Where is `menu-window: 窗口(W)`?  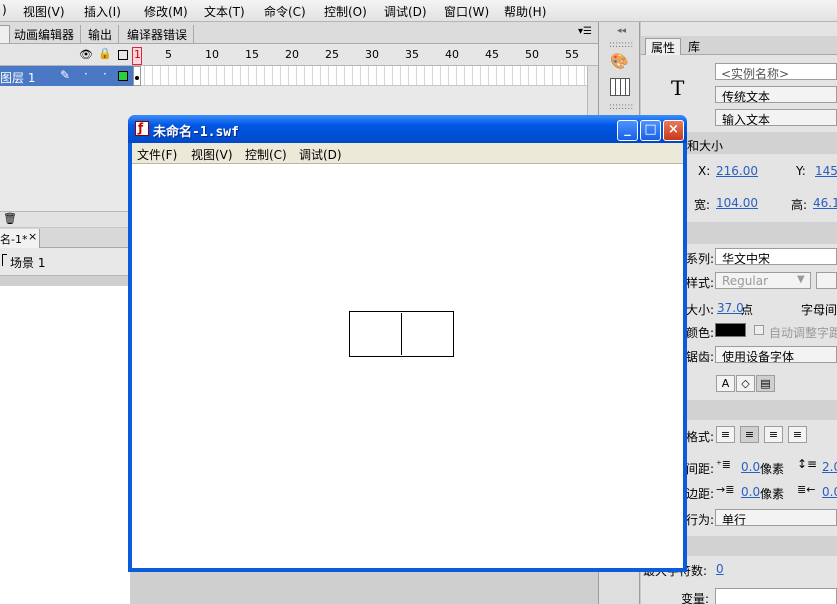
menu-window: 窗口(W) is located at coordinates (466, 11).